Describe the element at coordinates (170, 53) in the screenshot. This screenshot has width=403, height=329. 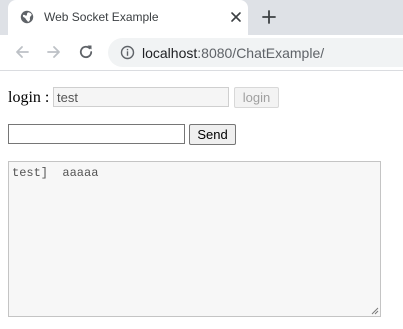
I see `url-host: localhost` at that location.